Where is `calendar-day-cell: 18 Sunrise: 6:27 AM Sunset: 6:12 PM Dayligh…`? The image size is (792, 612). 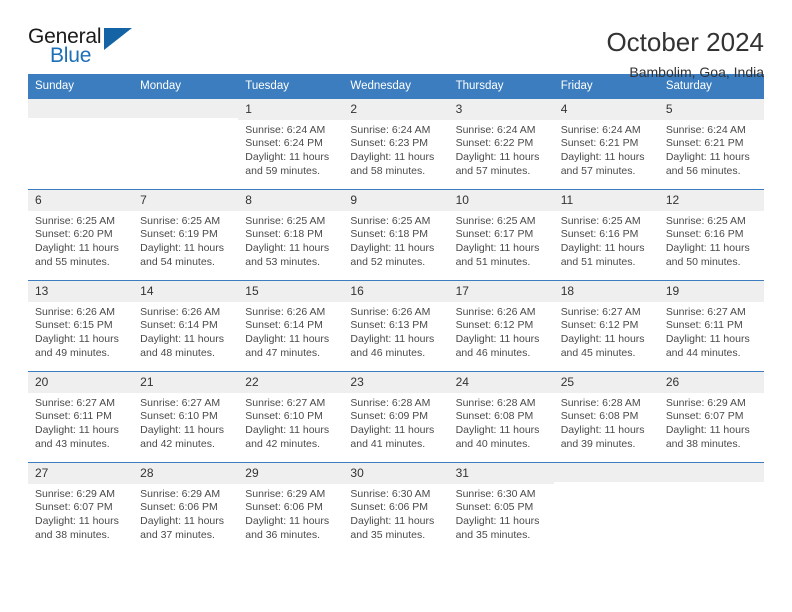
calendar-day-cell: 18 Sunrise: 6:27 AM Sunset: 6:12 PM Dayligh… is located at coordinates (606, 326).